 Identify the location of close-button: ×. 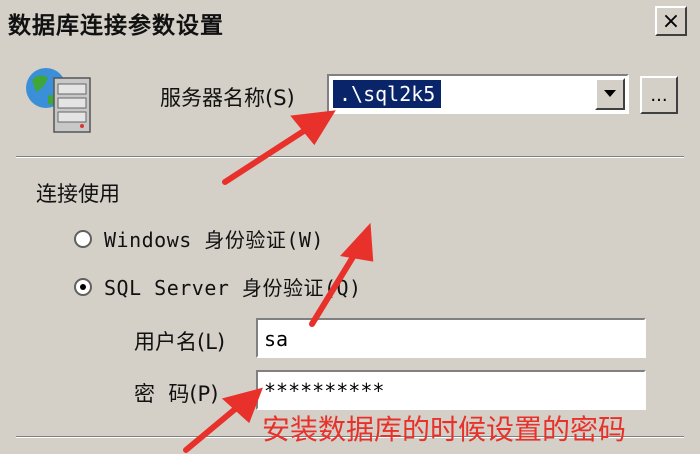
(671, 21).